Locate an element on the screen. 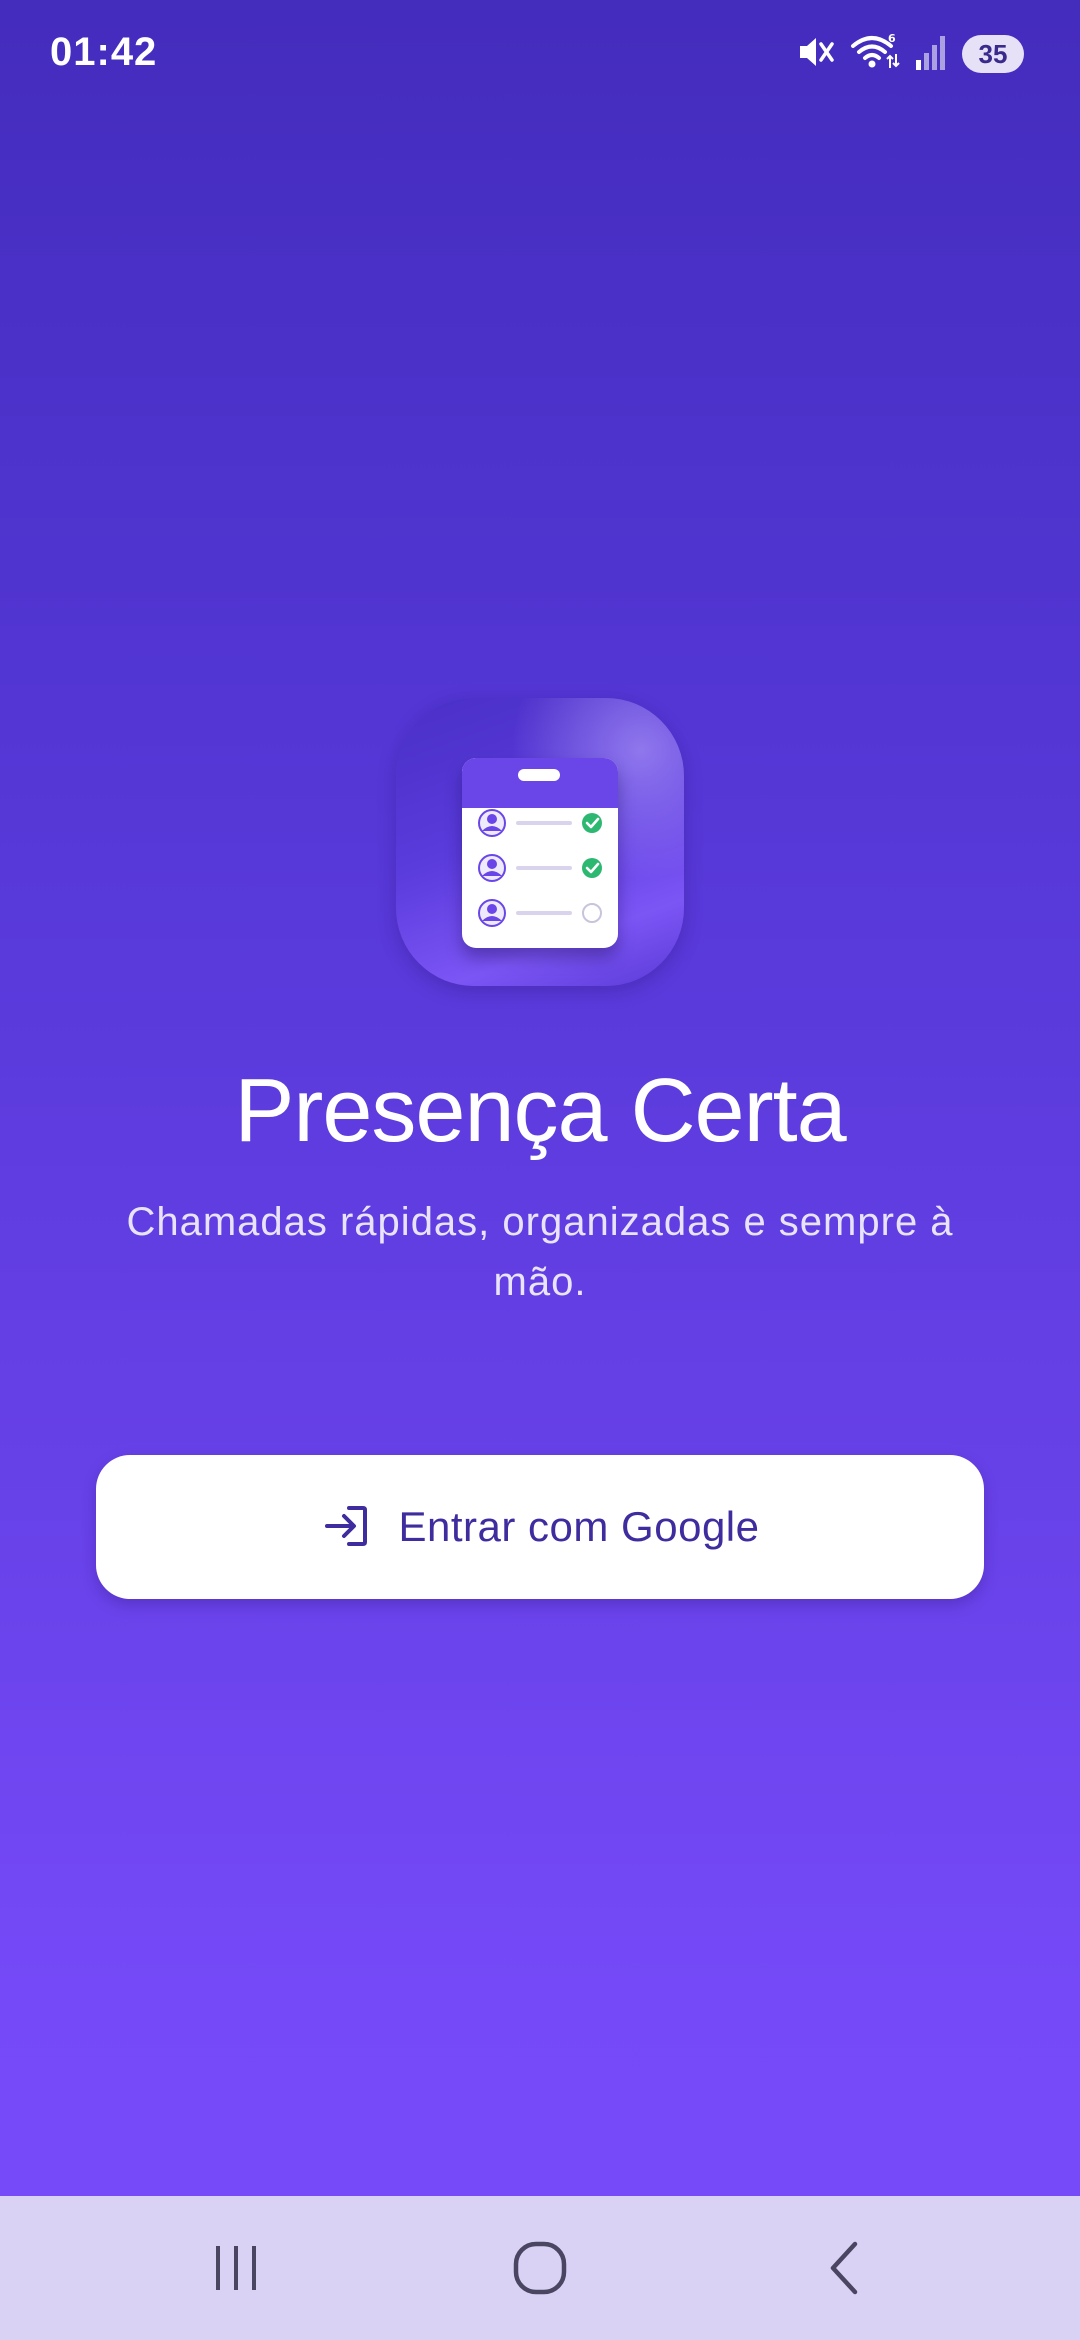 This screenshot has height=2340, width=1080. signal-icon is located at coordinates (931, 54).